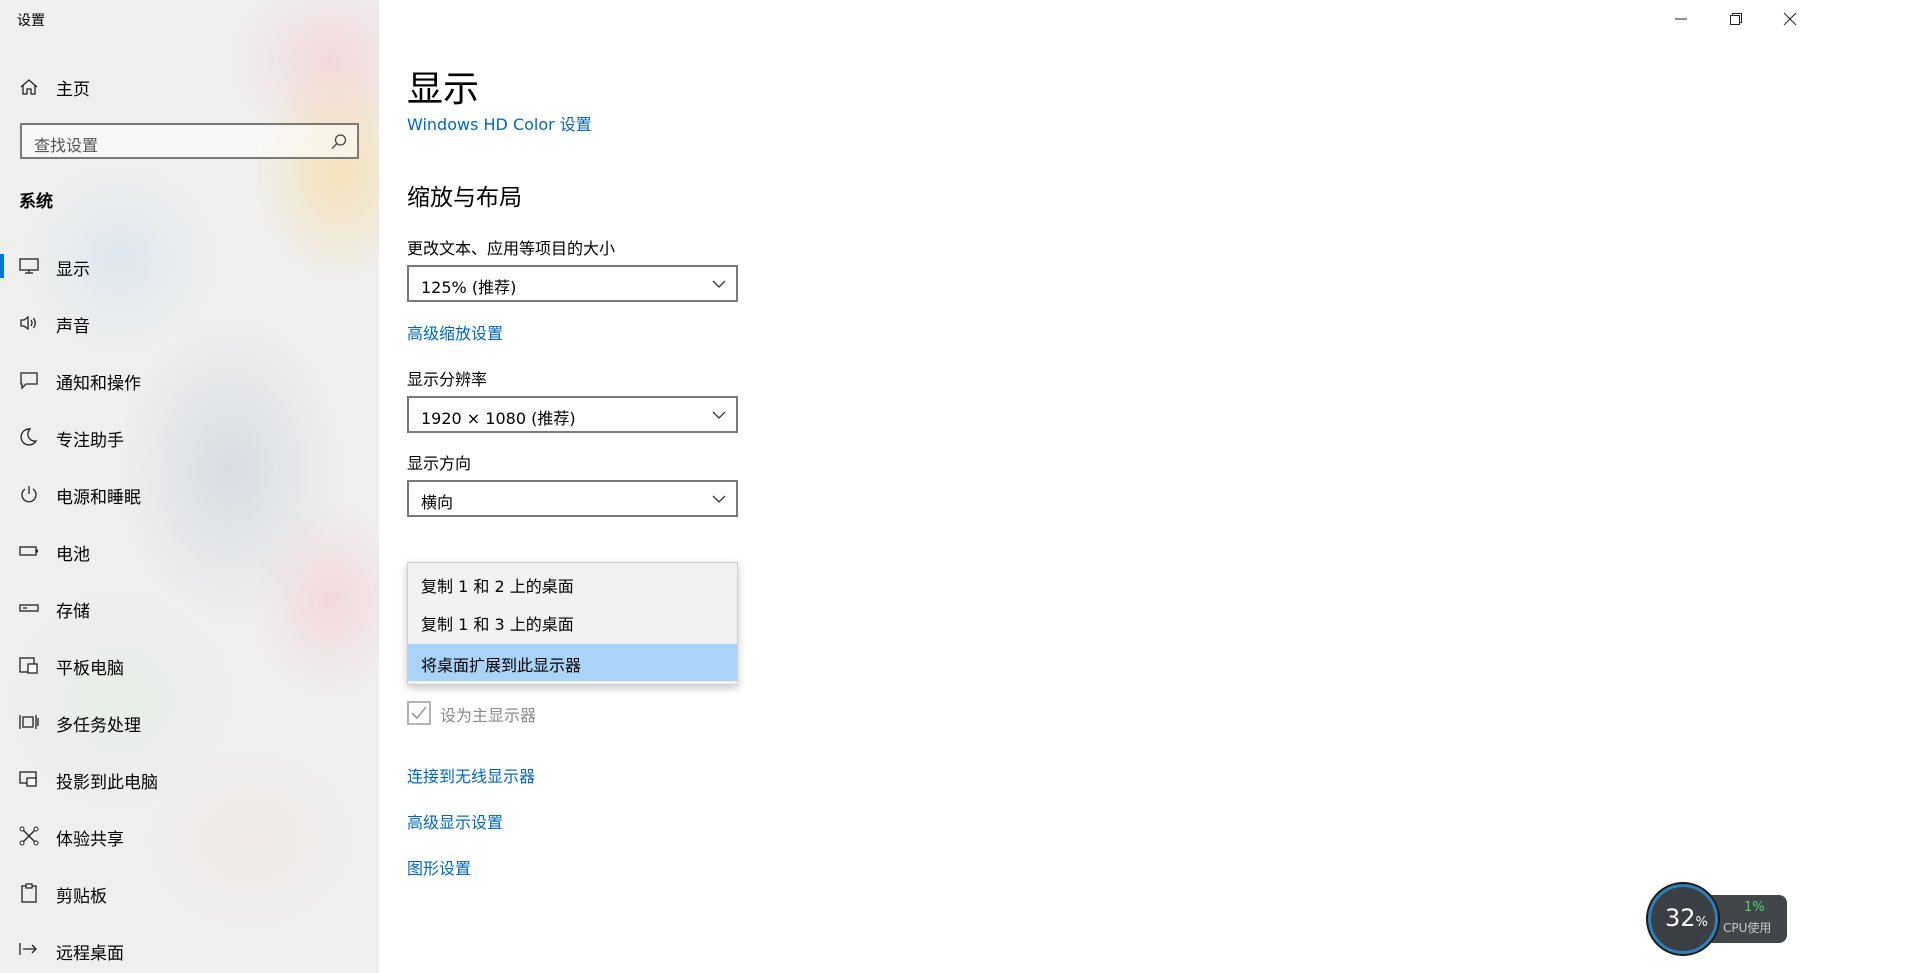 The width and height of the screenshot is (1920, 973). What do you see at coordinates (73, 555) in the screenshot?
I see `sidebar-item-label: 电池` at bounding box center [73, 555].